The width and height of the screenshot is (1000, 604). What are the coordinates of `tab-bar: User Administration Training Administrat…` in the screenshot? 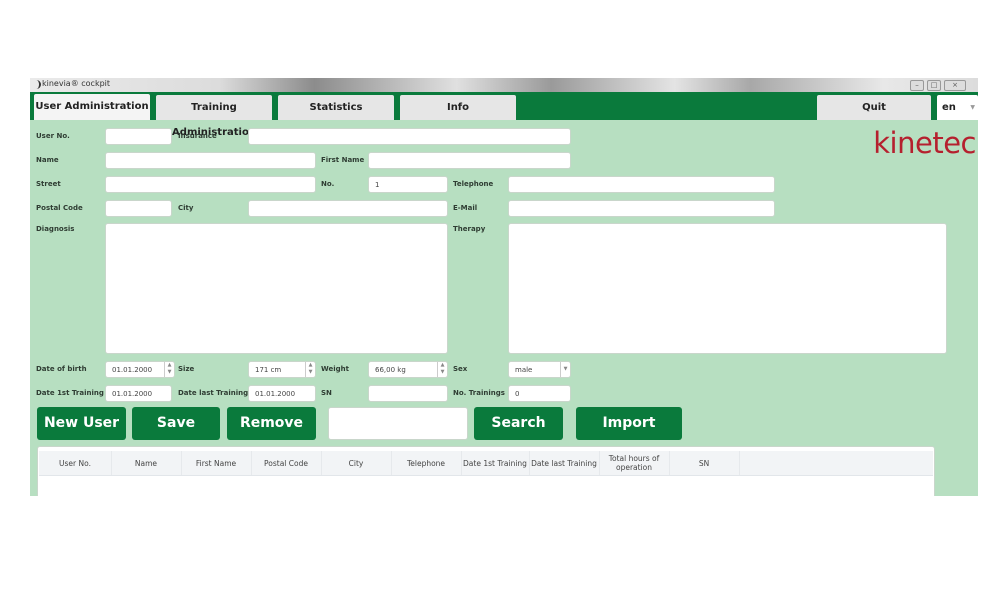 It's located at (504, 115).